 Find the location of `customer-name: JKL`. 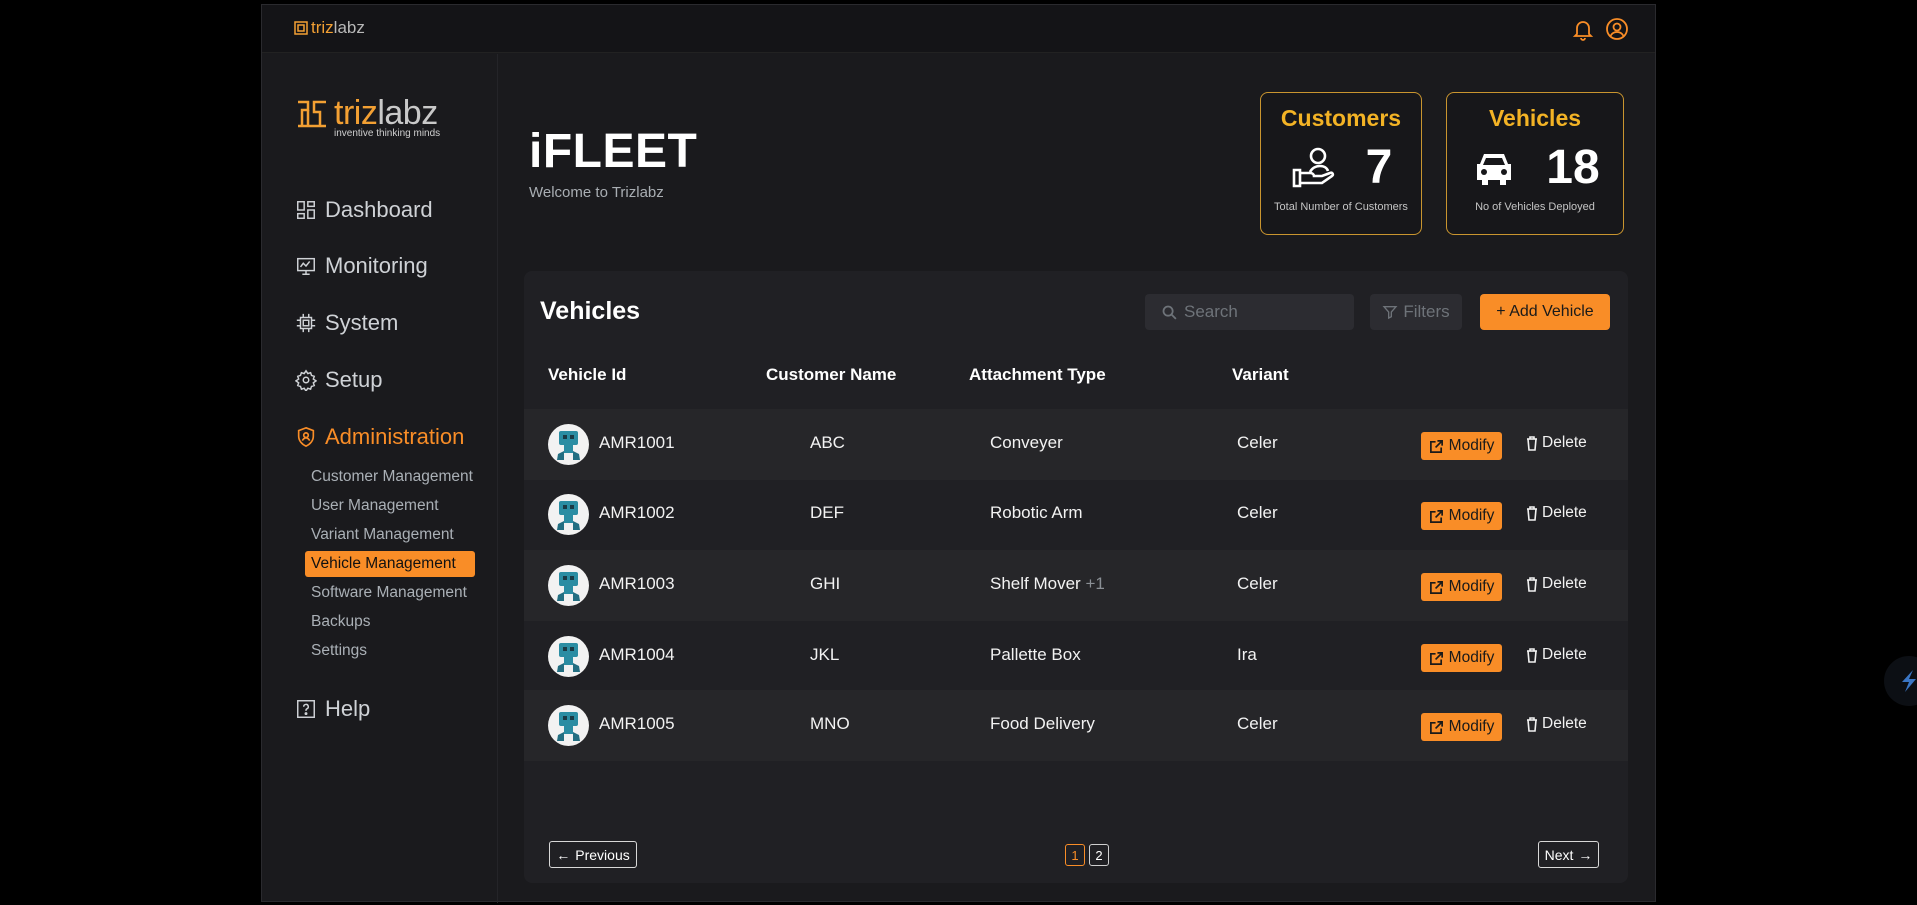

customer-name: JKL is located at coordinates (825, 654).